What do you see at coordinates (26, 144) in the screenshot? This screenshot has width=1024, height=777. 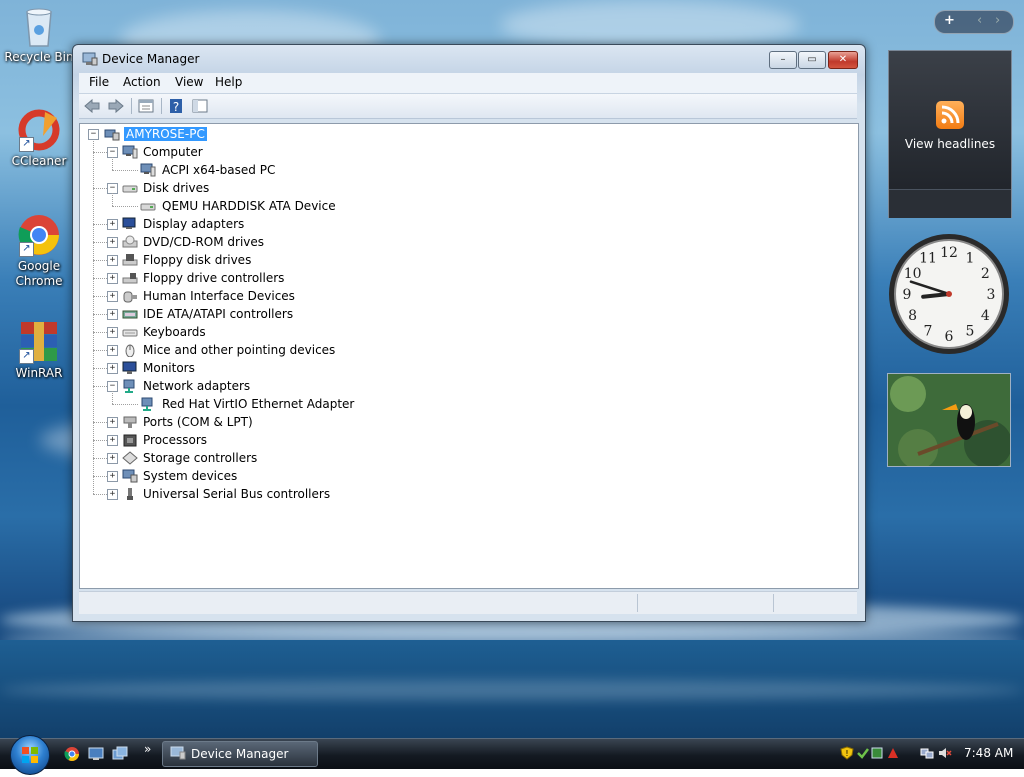 I see `shortcut-arrow-icon: ↗` at bounding box center [26, 144].